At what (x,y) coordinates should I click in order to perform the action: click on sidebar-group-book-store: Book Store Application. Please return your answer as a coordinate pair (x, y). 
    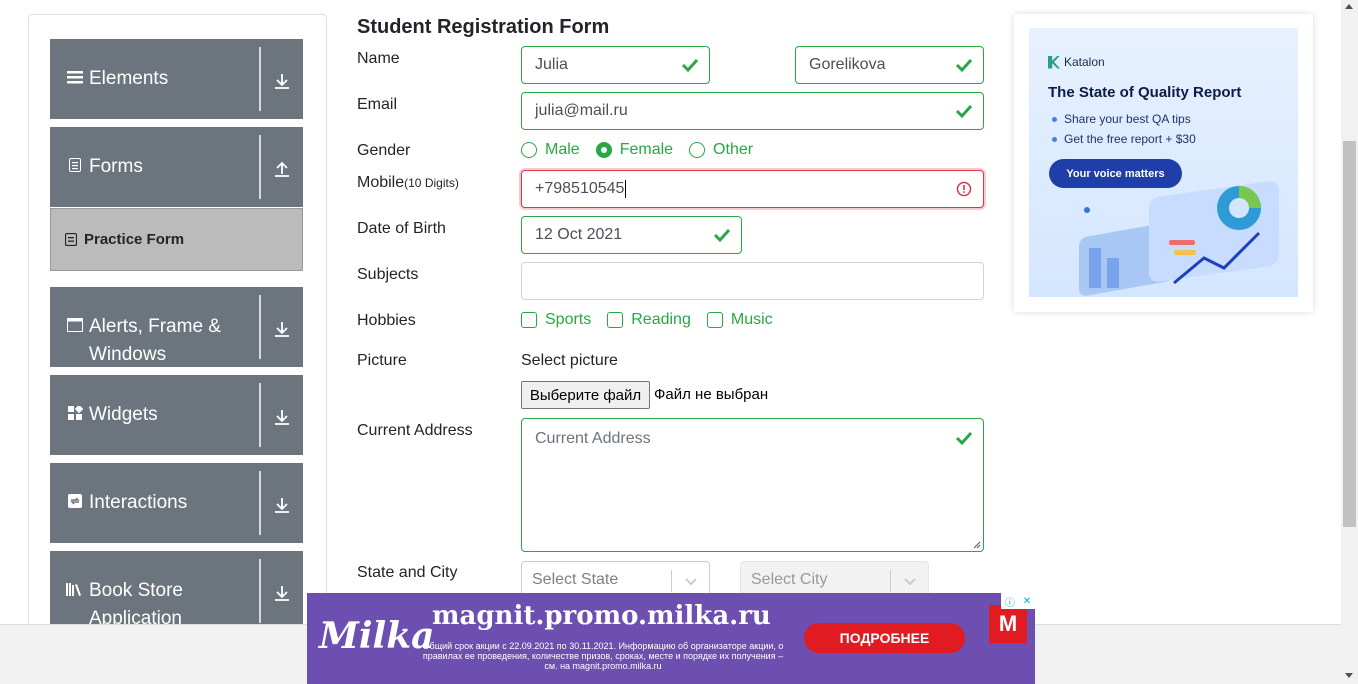
    Looking at the image, I should click on (176, 591).